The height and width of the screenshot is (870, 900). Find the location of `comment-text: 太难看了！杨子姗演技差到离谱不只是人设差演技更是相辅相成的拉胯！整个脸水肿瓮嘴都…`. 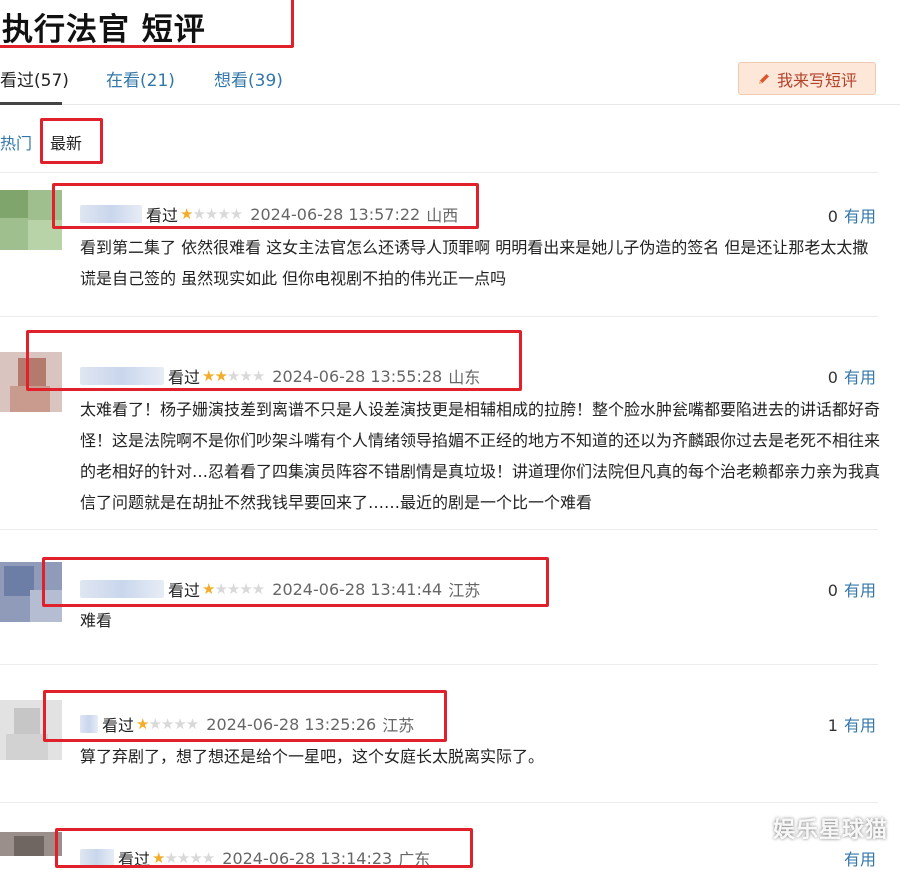

comment-text: 太难看了！杨子姗演技差到离谱不只是人设差演技更是相辅相成的拉胯！整个脸水肿瓮嘴都… is located at coordinates (480, 456).